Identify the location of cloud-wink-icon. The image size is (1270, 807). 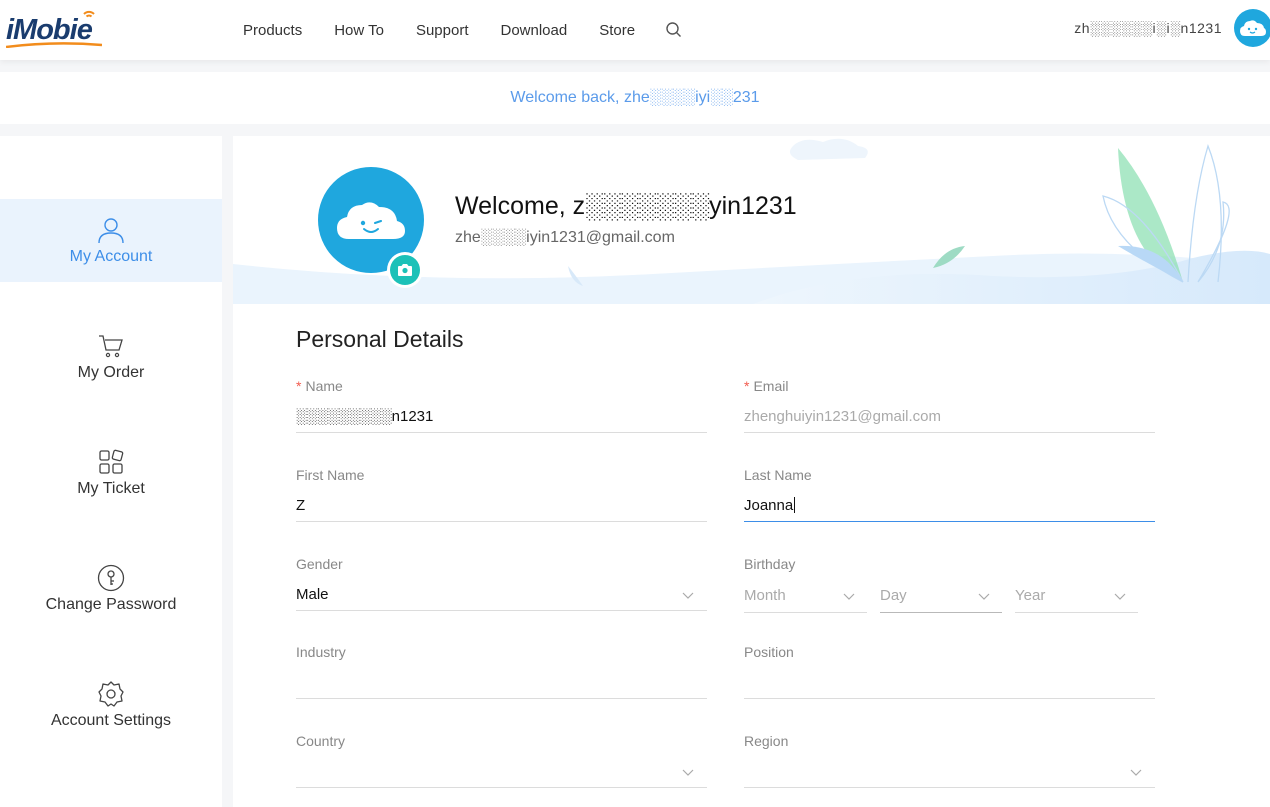
(371, 220).